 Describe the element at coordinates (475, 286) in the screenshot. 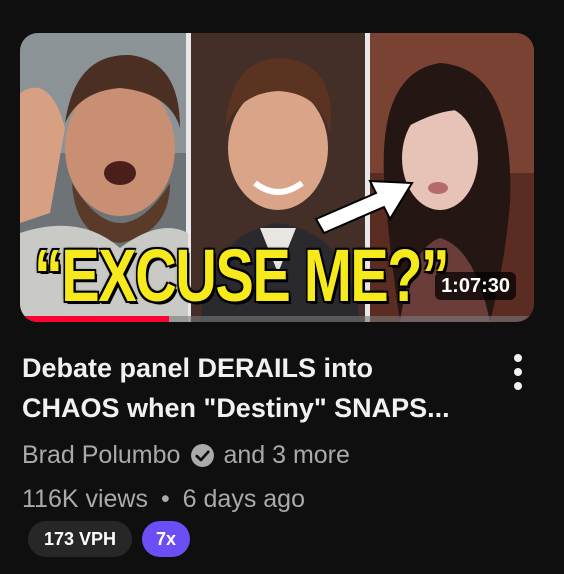

I see `duration-badge: 1:07:30` at that location.